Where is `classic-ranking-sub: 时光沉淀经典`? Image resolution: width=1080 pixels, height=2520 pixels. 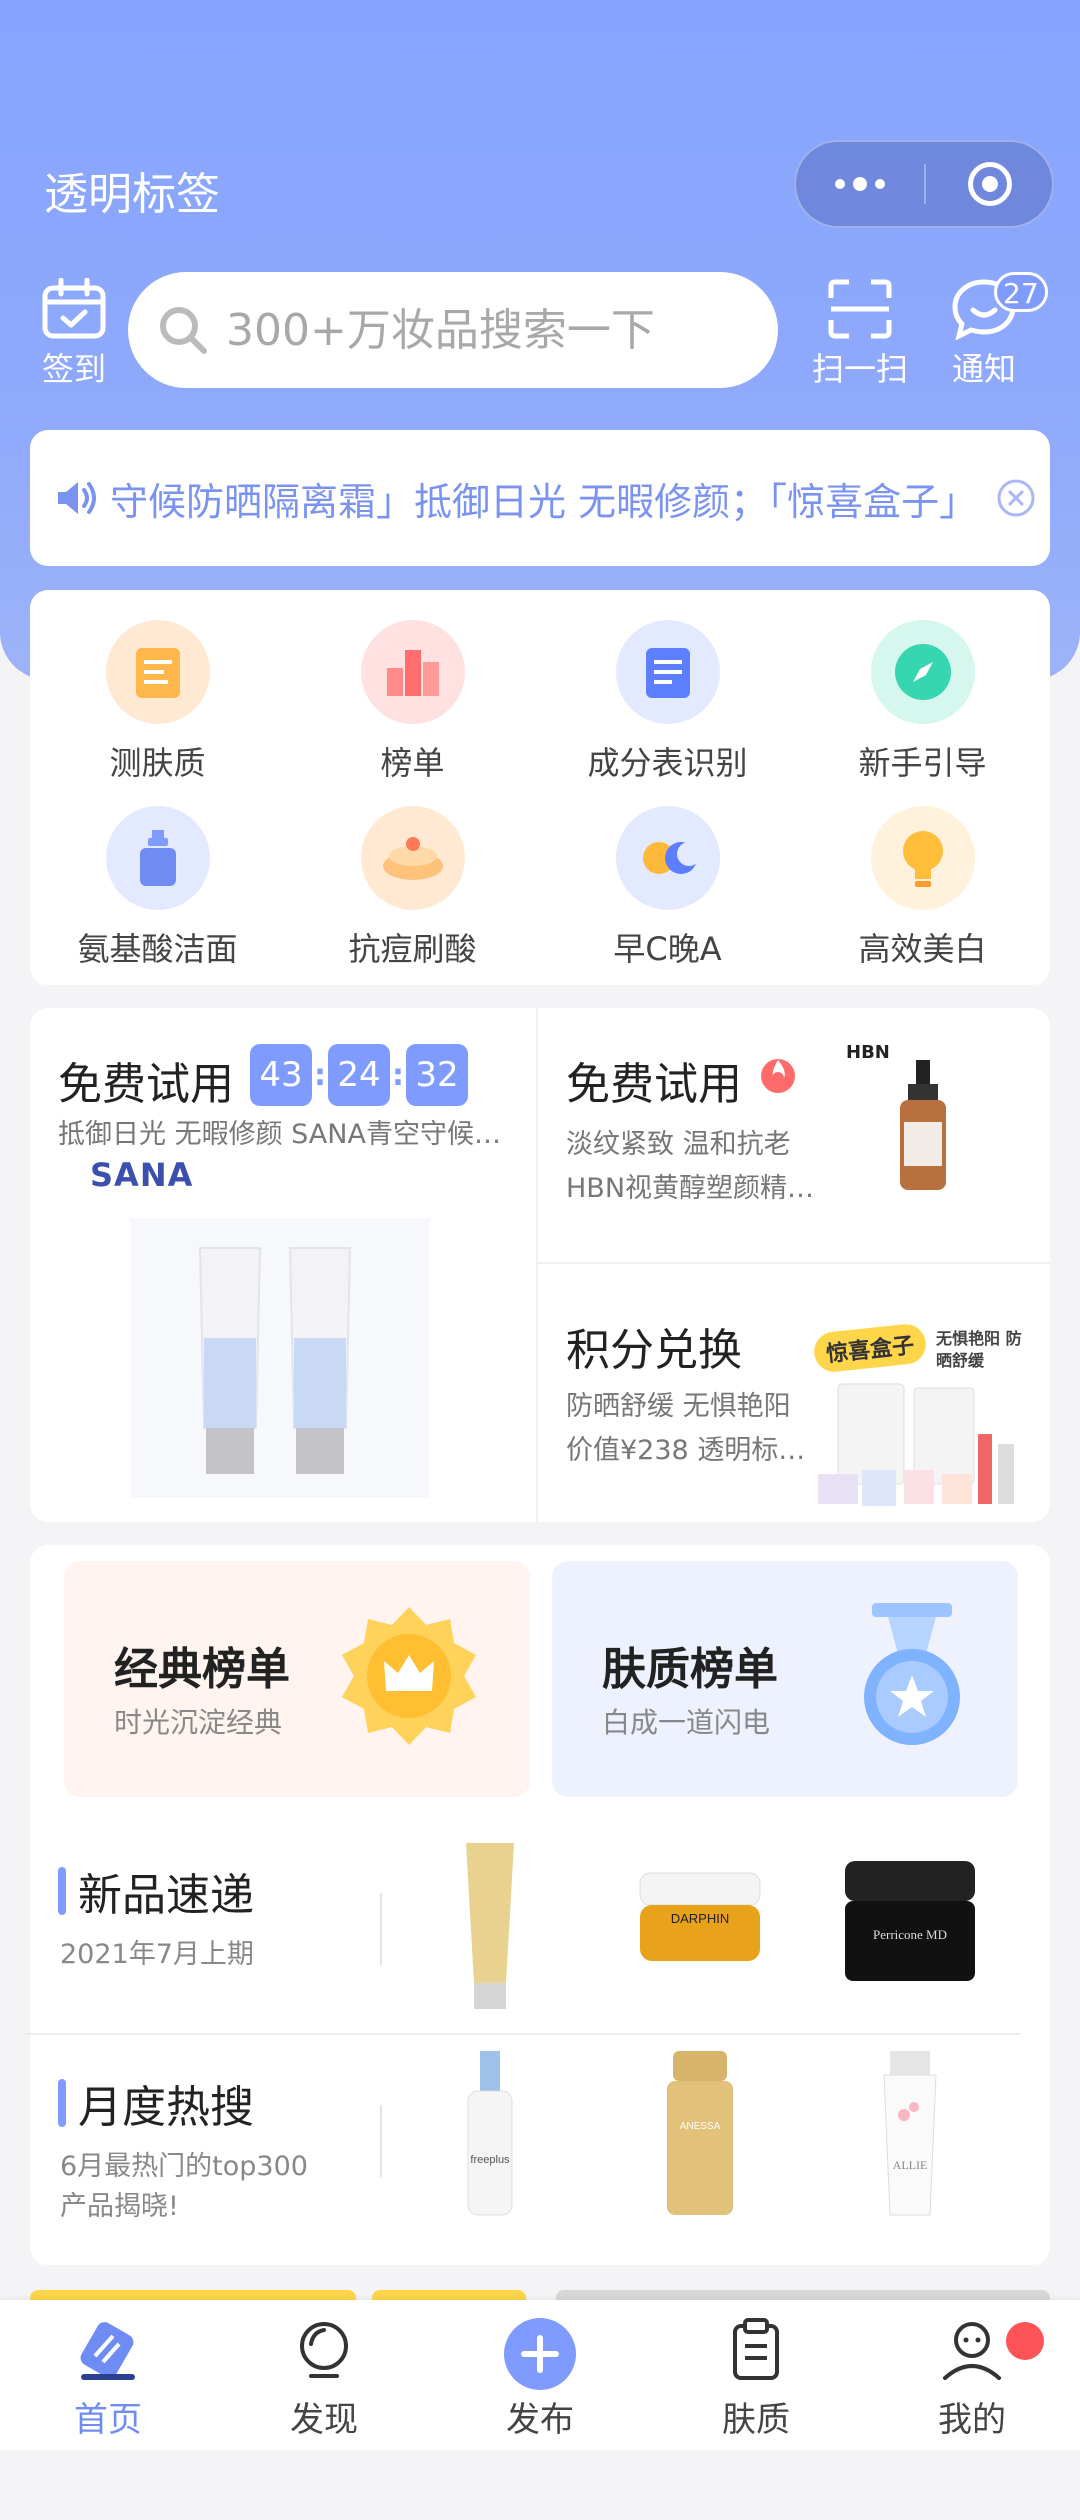 classic-ranking-sub: 时光沉淀经典 is located at coordinates (198, 1722).